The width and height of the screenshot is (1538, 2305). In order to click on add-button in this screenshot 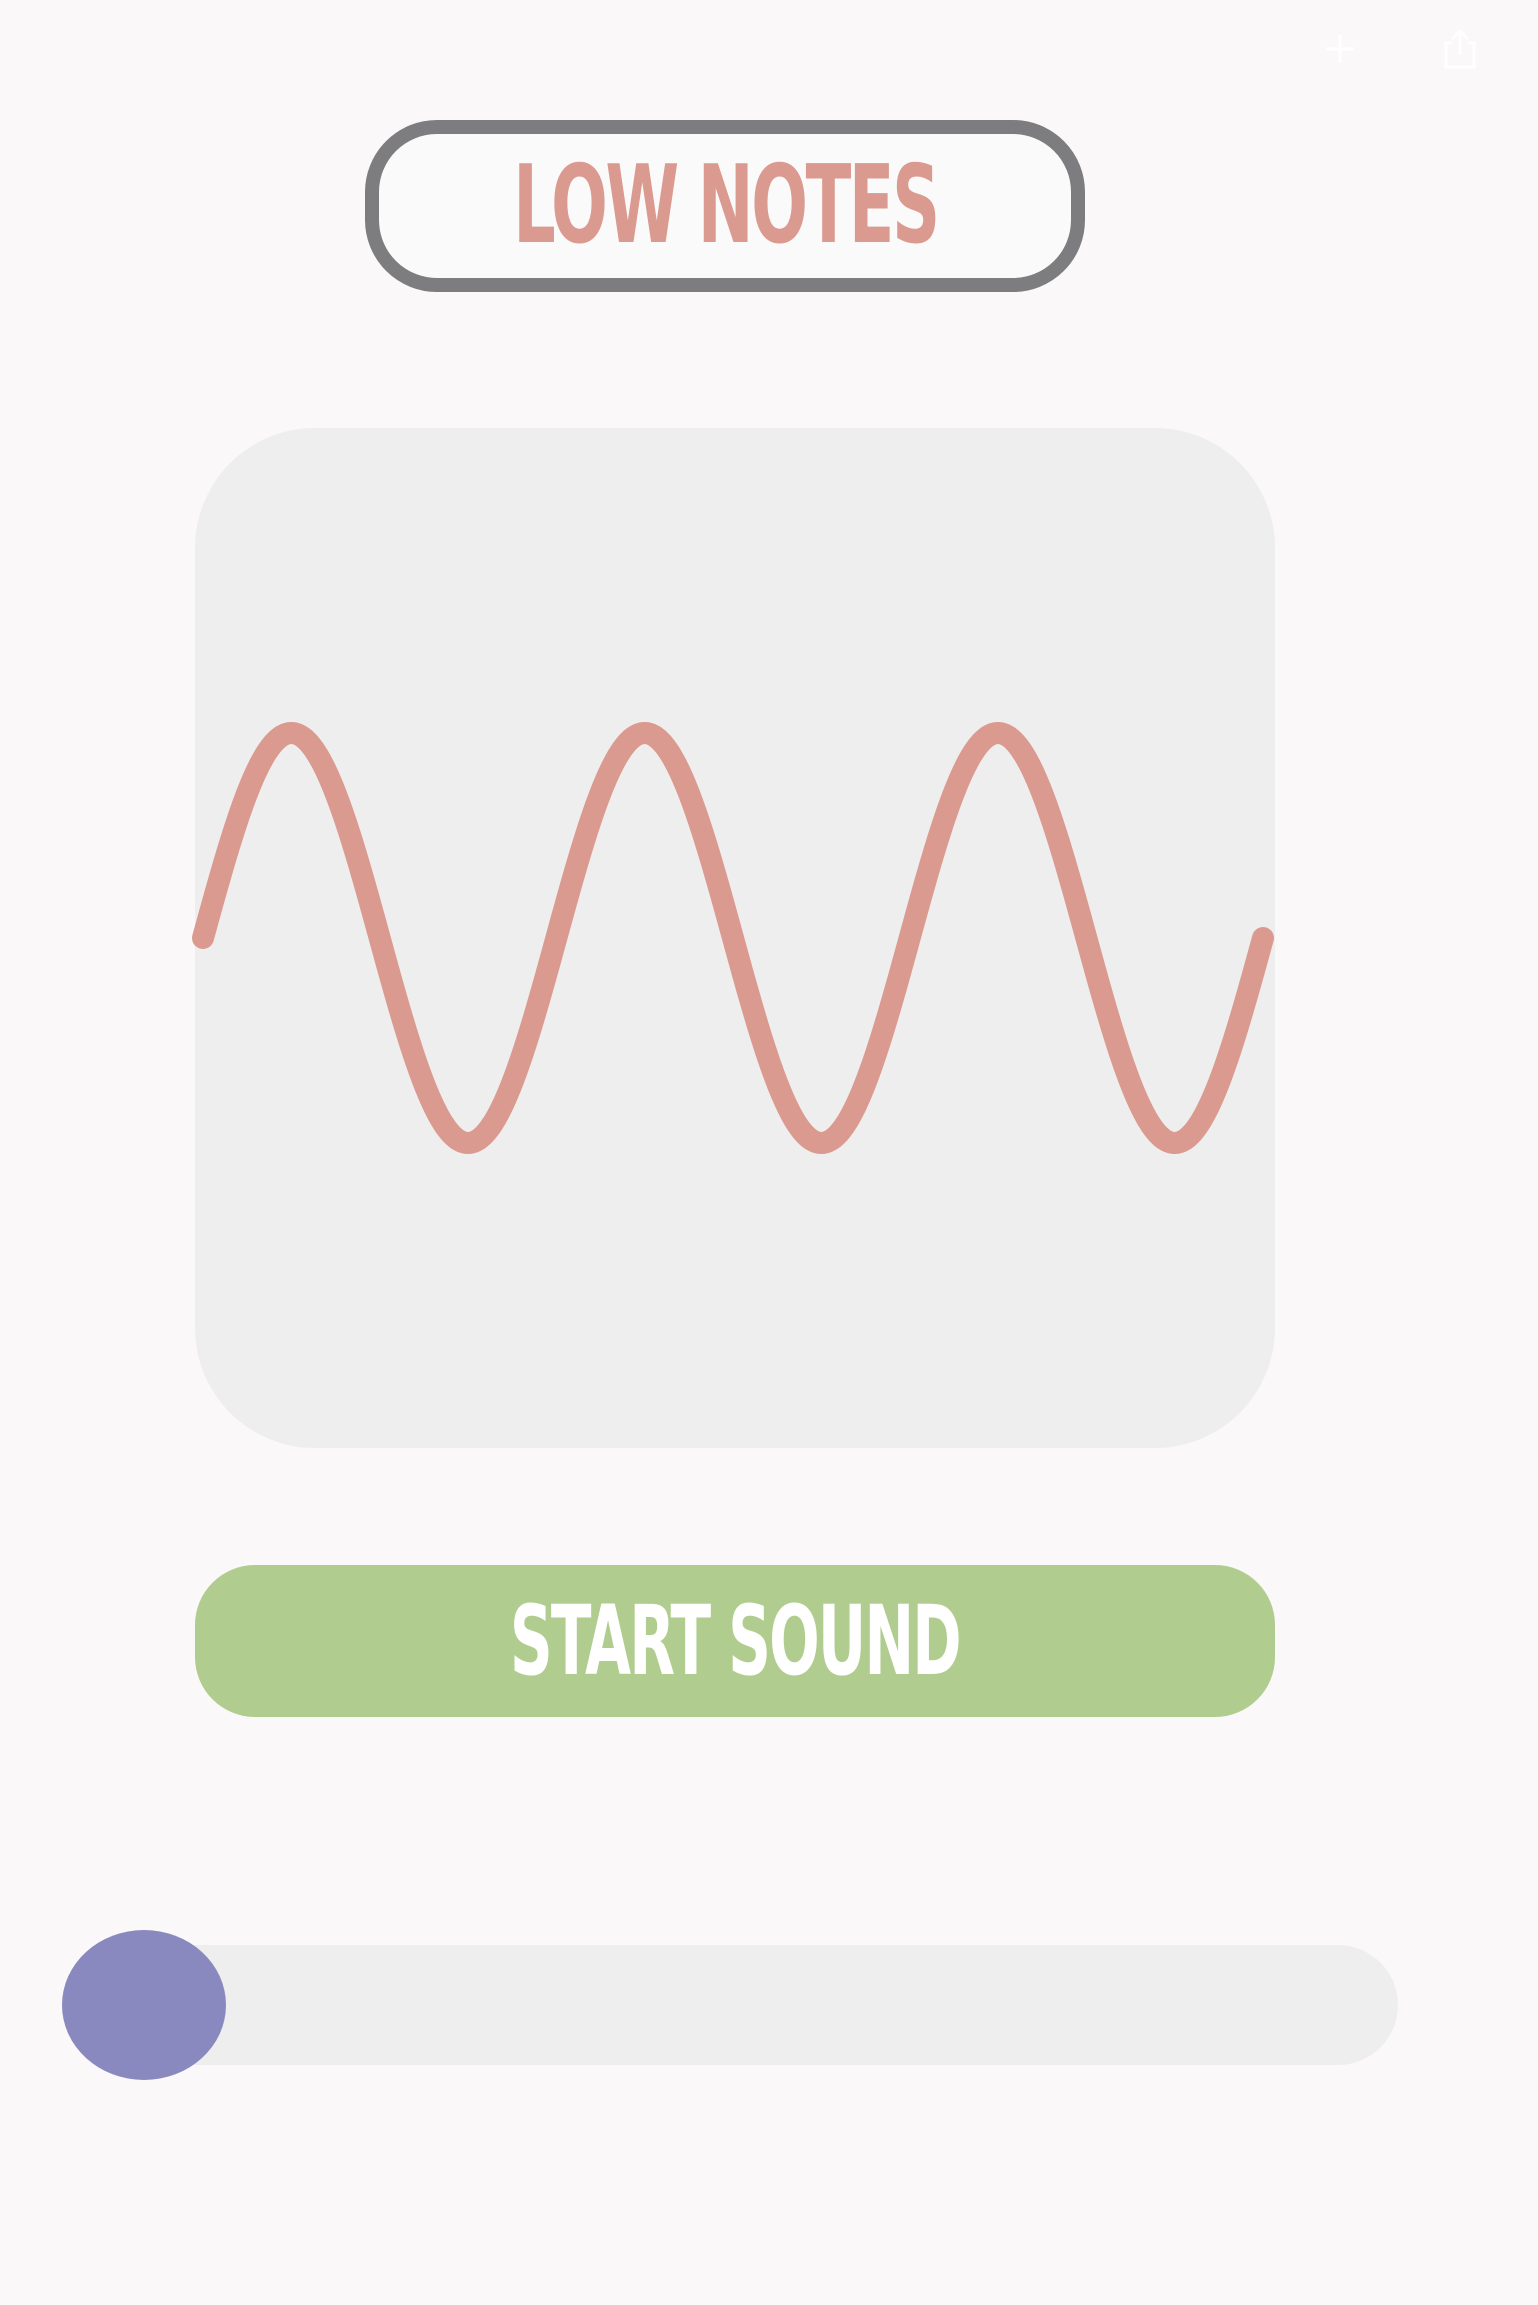, I will do `click(1340, 49)`.